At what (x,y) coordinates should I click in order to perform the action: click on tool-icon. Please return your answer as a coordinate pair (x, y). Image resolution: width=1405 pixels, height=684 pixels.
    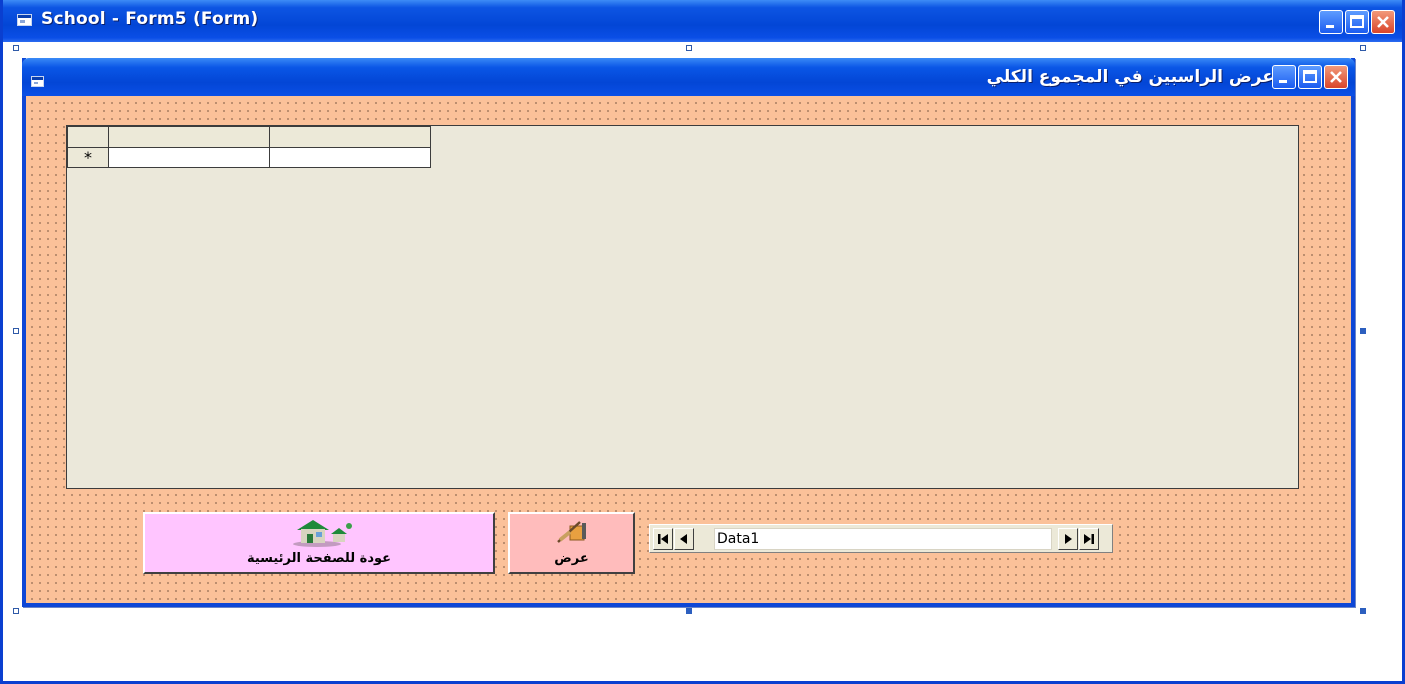
    Looking at the image, I should click on (571, 532).